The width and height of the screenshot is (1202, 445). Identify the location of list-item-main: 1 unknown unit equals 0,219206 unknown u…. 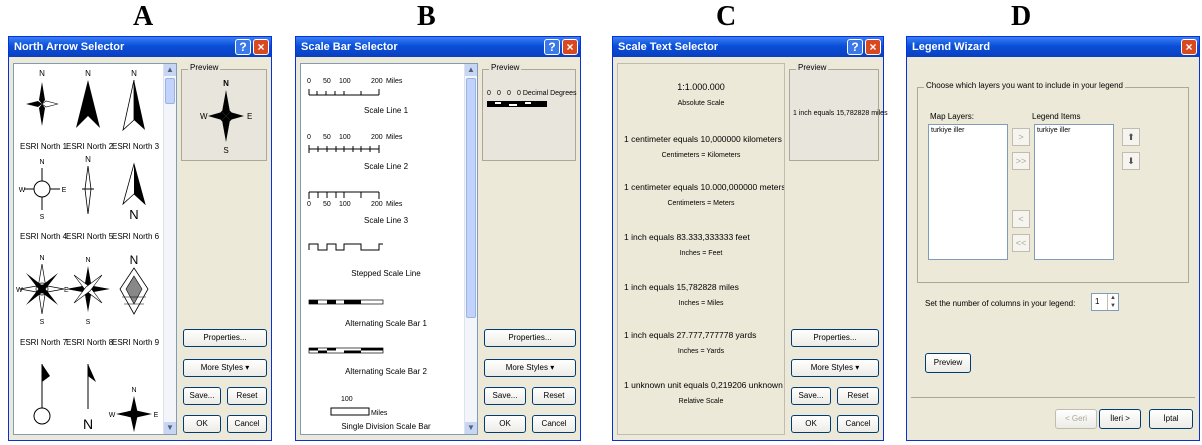
(704, 385).